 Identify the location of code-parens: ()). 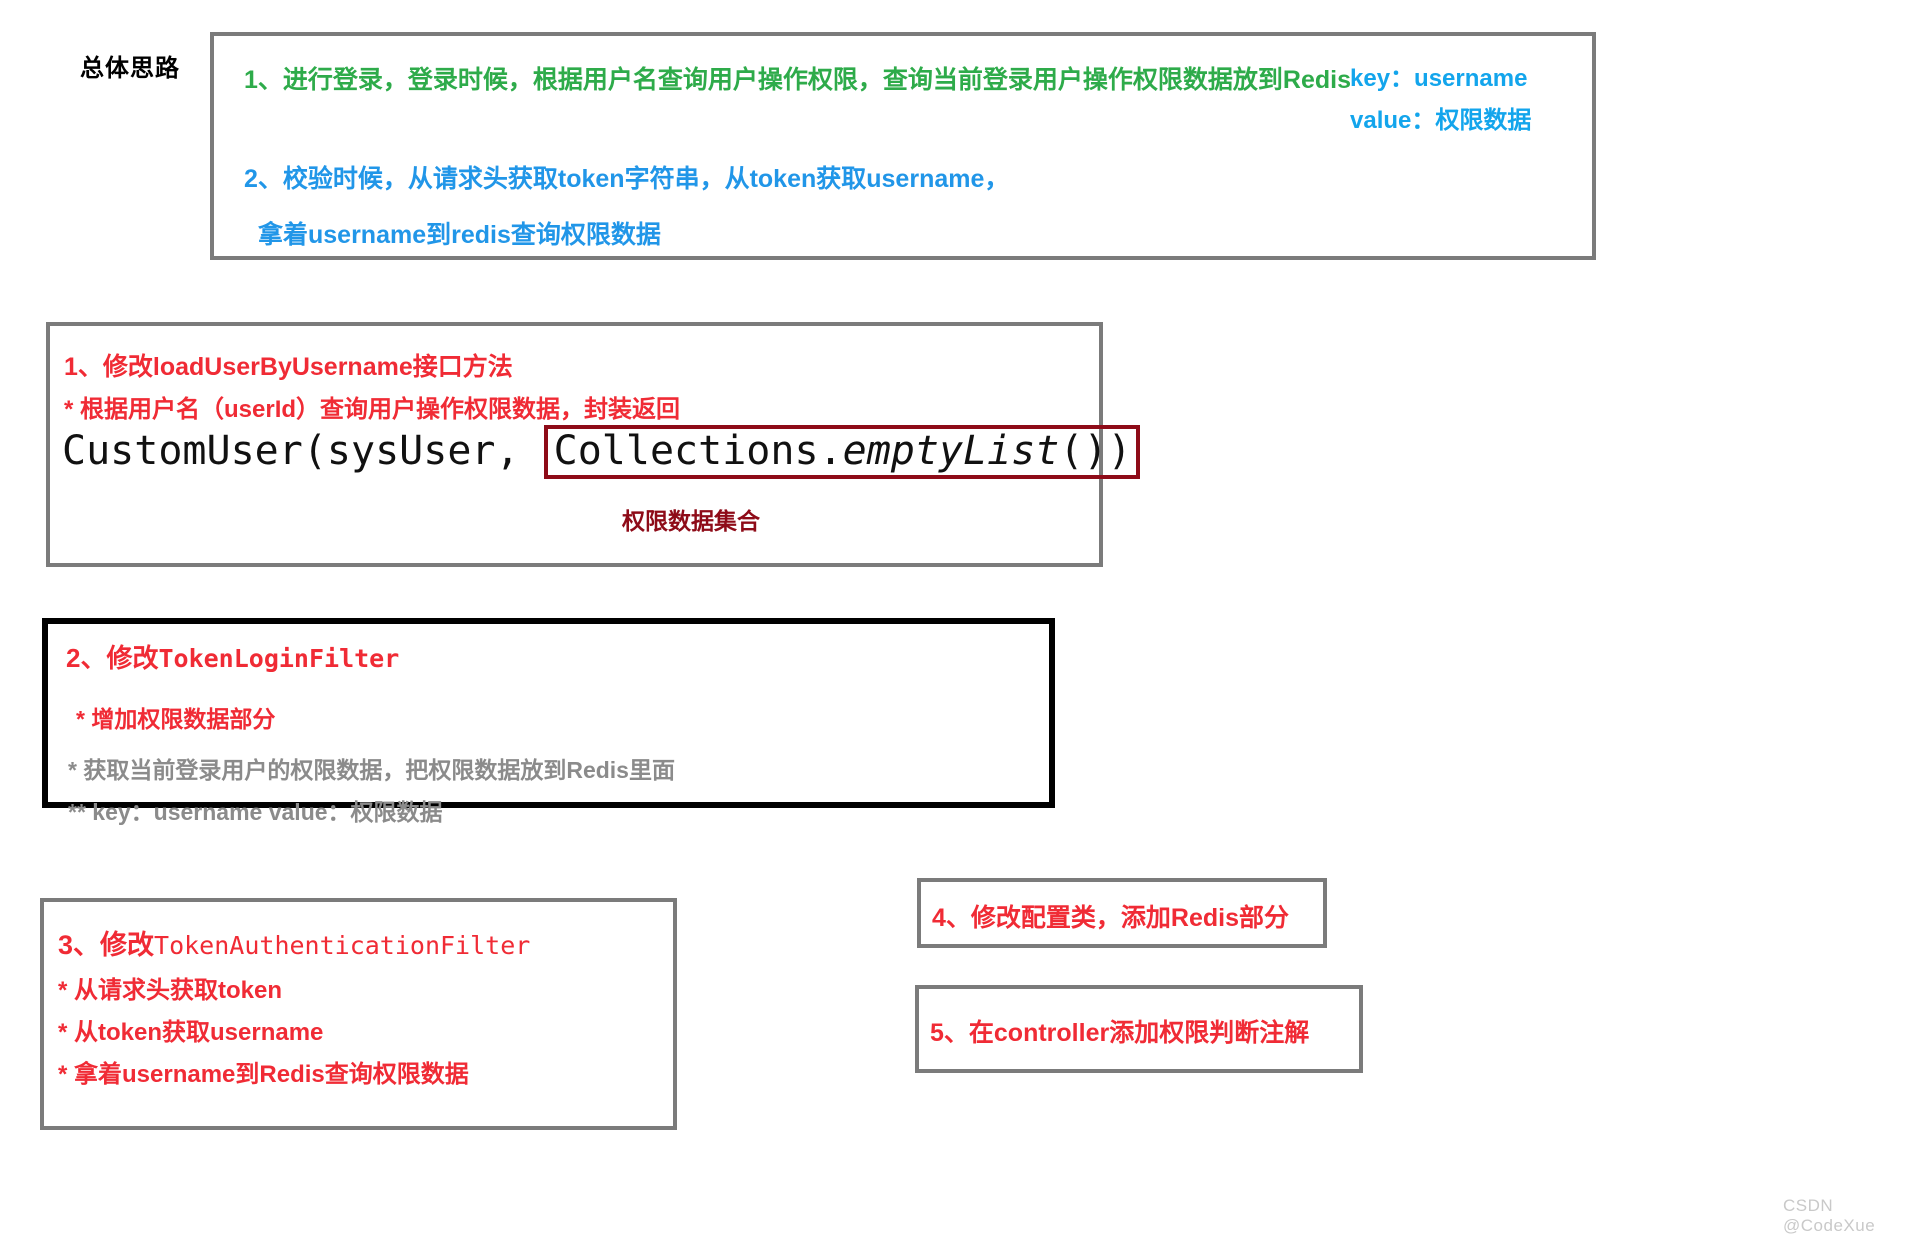
(1095, 451).